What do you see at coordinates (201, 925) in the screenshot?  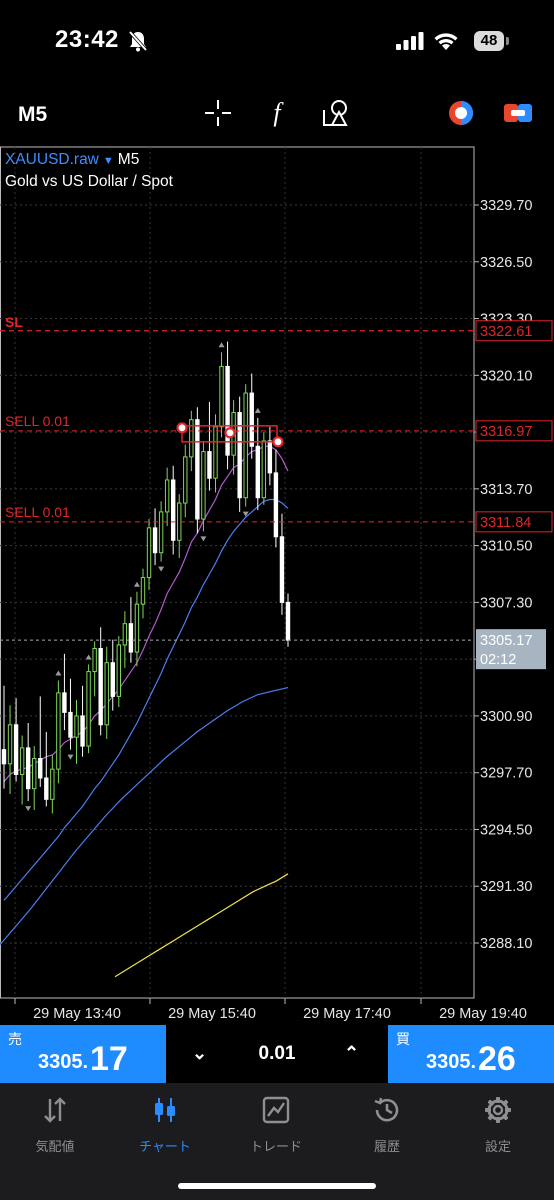 I see `ma-200-yellow-line` at bounding box center [201, 925].